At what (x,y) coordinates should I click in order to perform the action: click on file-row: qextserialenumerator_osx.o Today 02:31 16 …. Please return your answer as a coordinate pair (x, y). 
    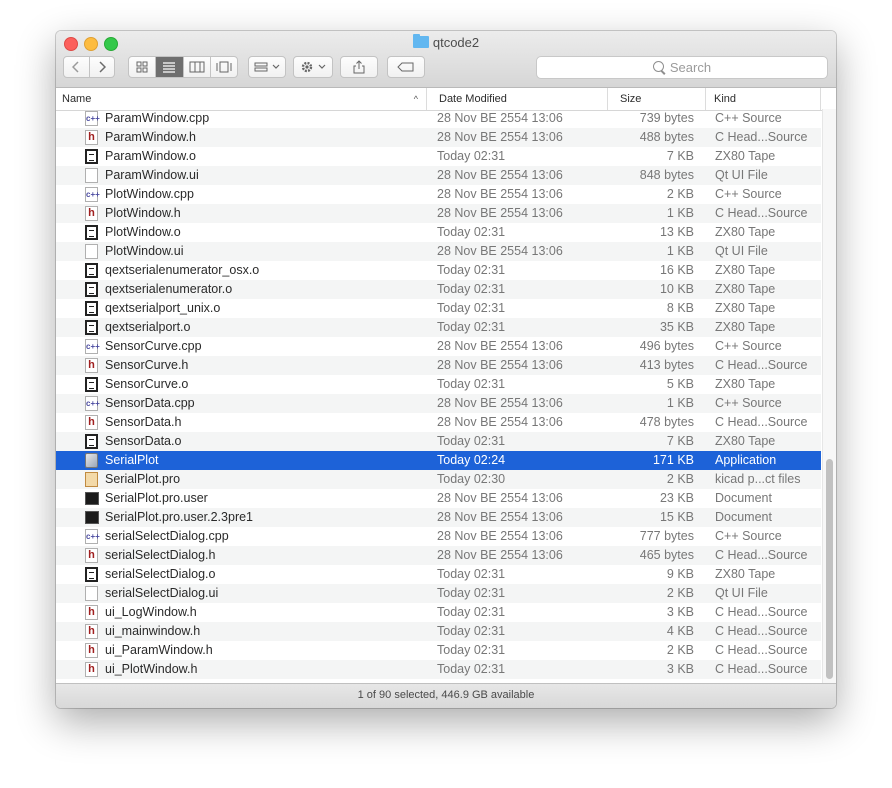
    Looking at the image, I should click on (438, 270).